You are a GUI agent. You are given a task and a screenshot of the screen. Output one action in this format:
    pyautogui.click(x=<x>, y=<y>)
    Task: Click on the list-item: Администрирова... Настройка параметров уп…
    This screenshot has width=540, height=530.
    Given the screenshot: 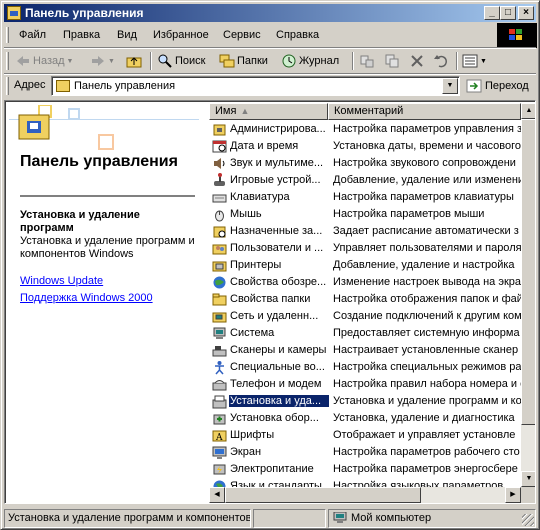 What is the action you would take?
    pyautogui.click(x=365, y=129)
    